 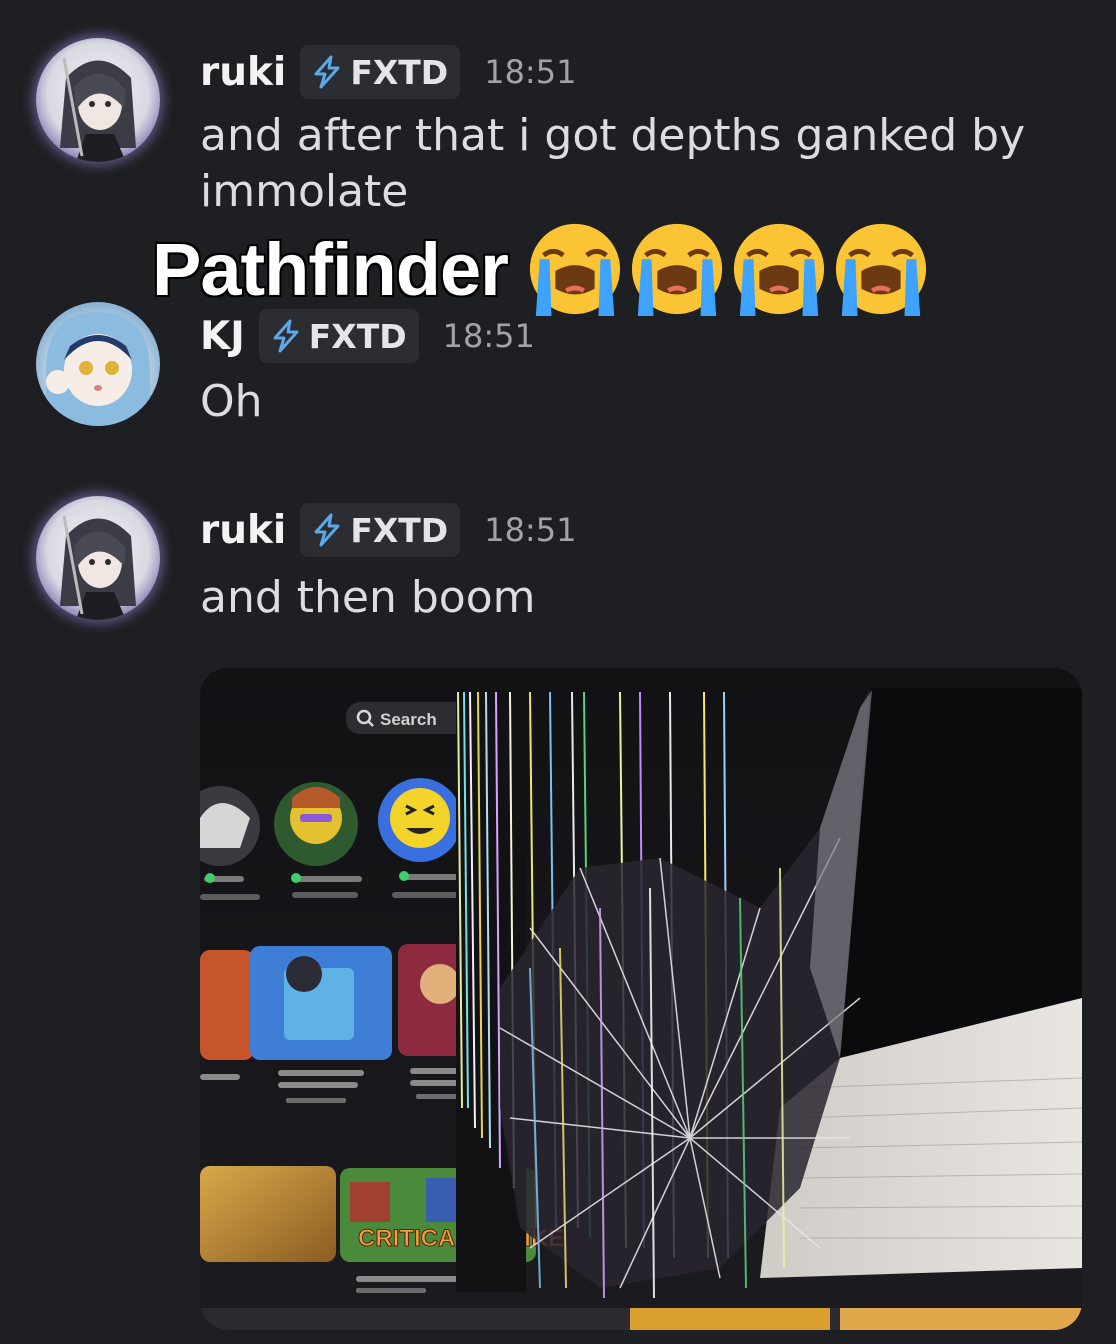 I want to click on username: KJ, so click(x=222, y=336).